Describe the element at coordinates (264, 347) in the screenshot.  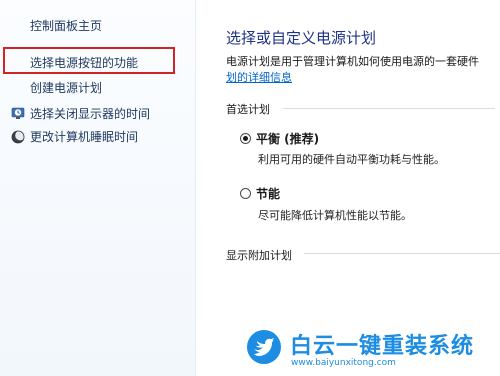
I see `bird-logo-icon` at that location.